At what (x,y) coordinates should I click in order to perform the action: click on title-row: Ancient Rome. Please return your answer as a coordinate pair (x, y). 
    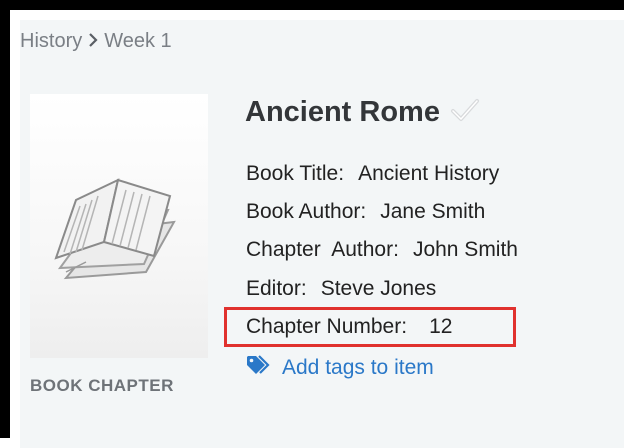
    Looking at the image, I should click on (362, 112).